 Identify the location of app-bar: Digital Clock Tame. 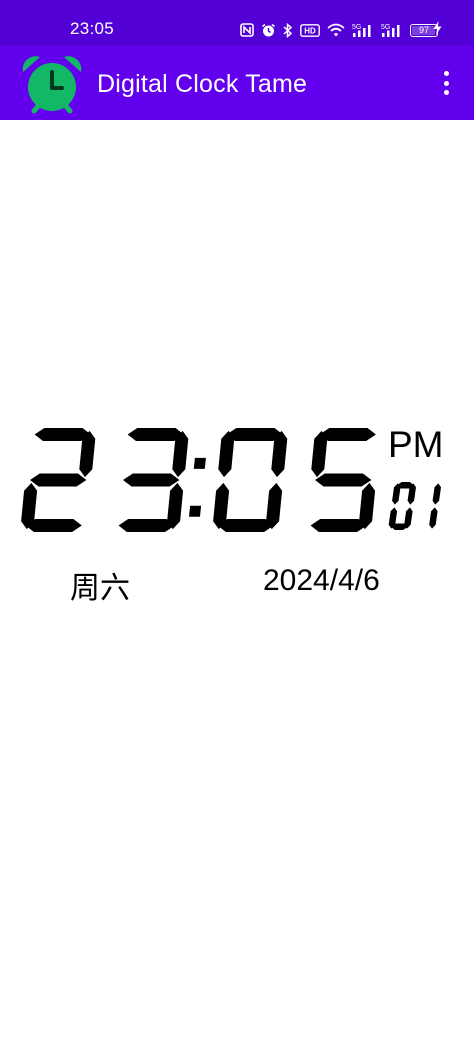
(237, 83).